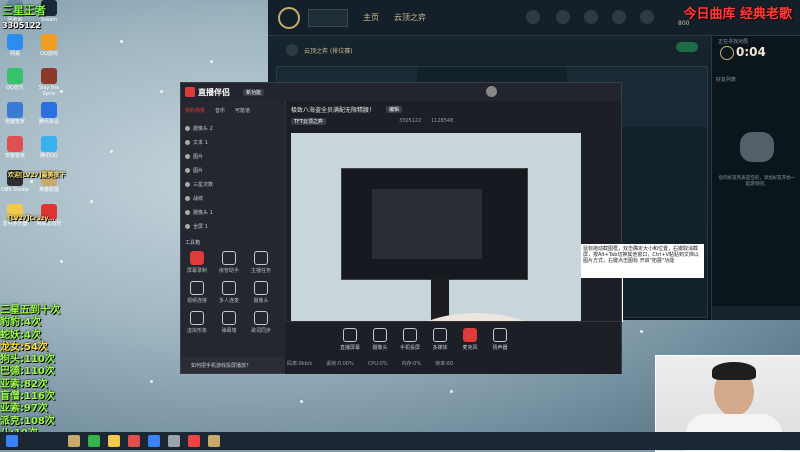 The width and height of the screenshot is (800, 452). Describe the element at coordinates (751, 52) in the screenshot. I see `lol-timer: 0:04` at that location.